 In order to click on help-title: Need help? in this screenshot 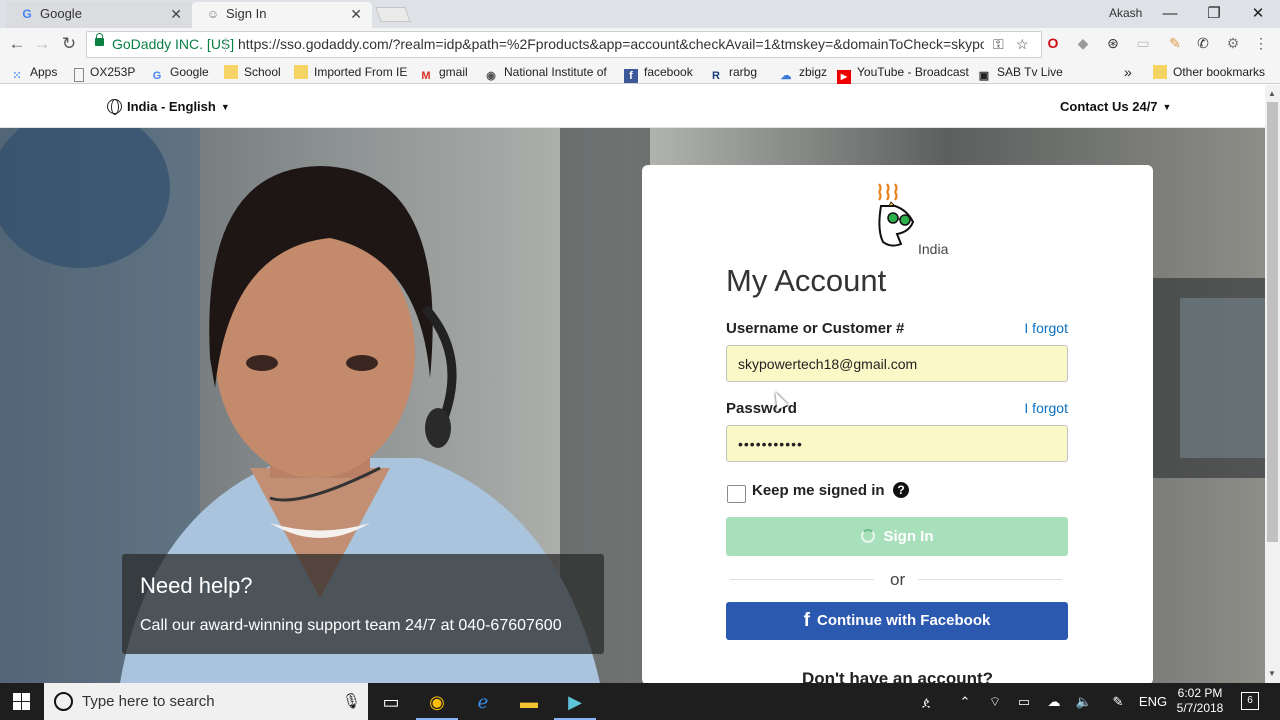, I will do `click(196, 585)`.